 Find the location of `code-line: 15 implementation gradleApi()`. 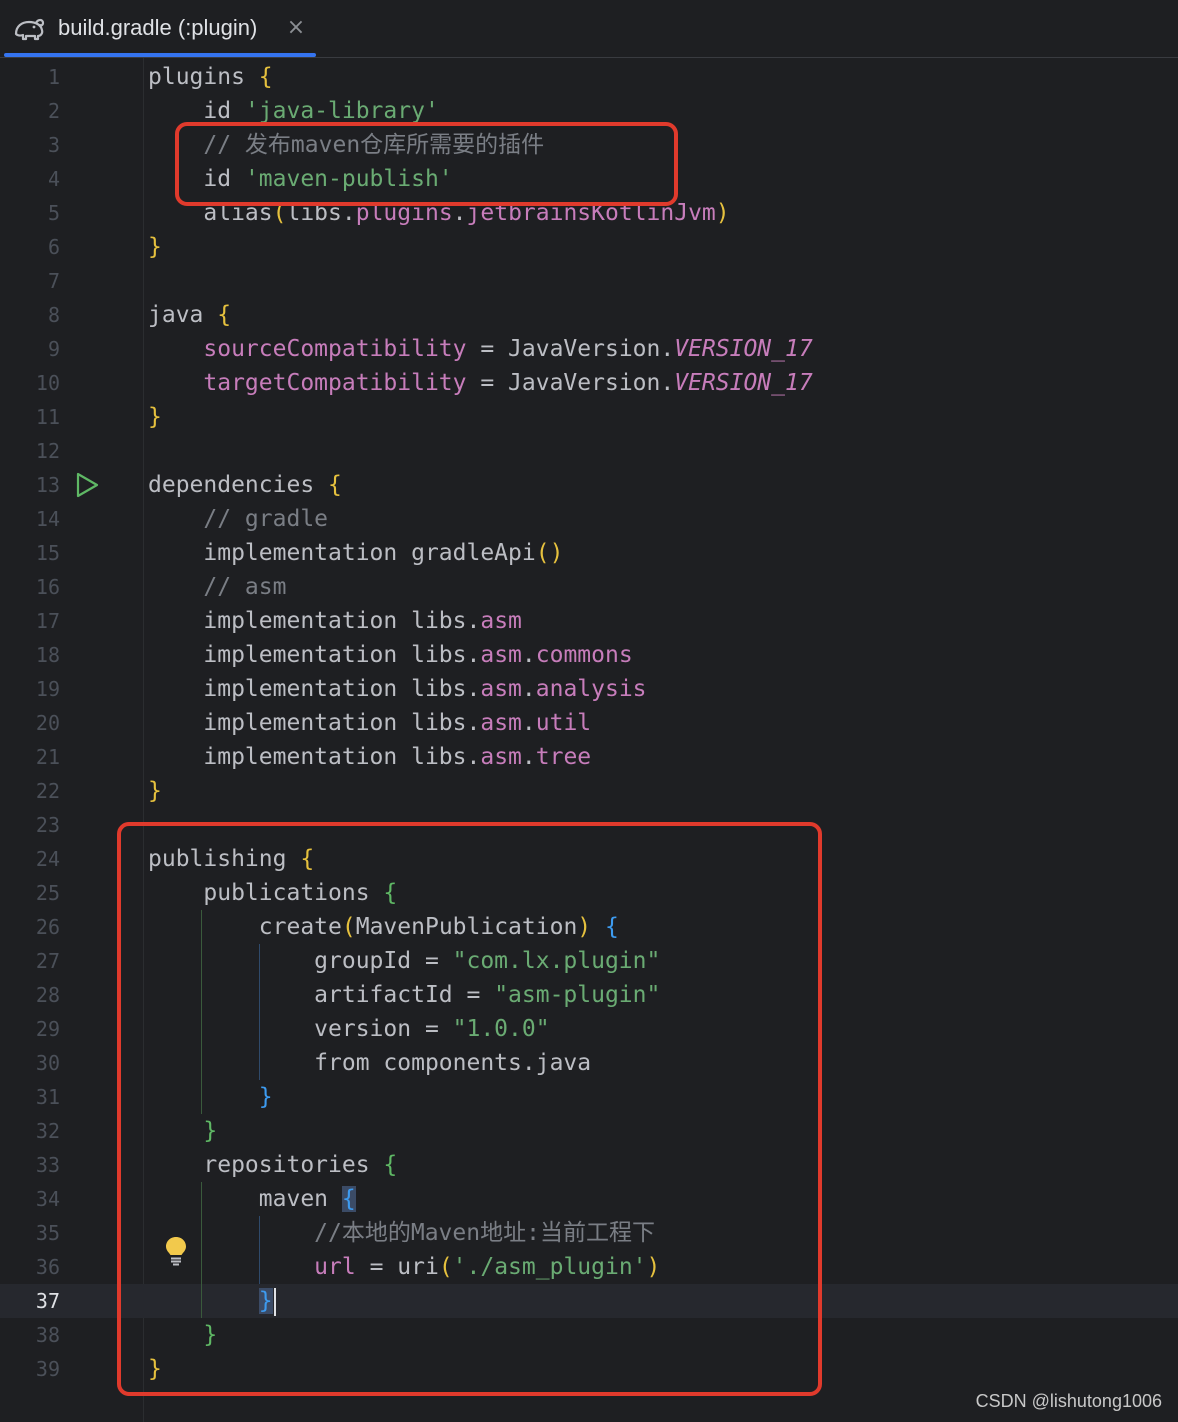

code-line: 15 implementation gradleApi() is located at coordinates (589, 553).